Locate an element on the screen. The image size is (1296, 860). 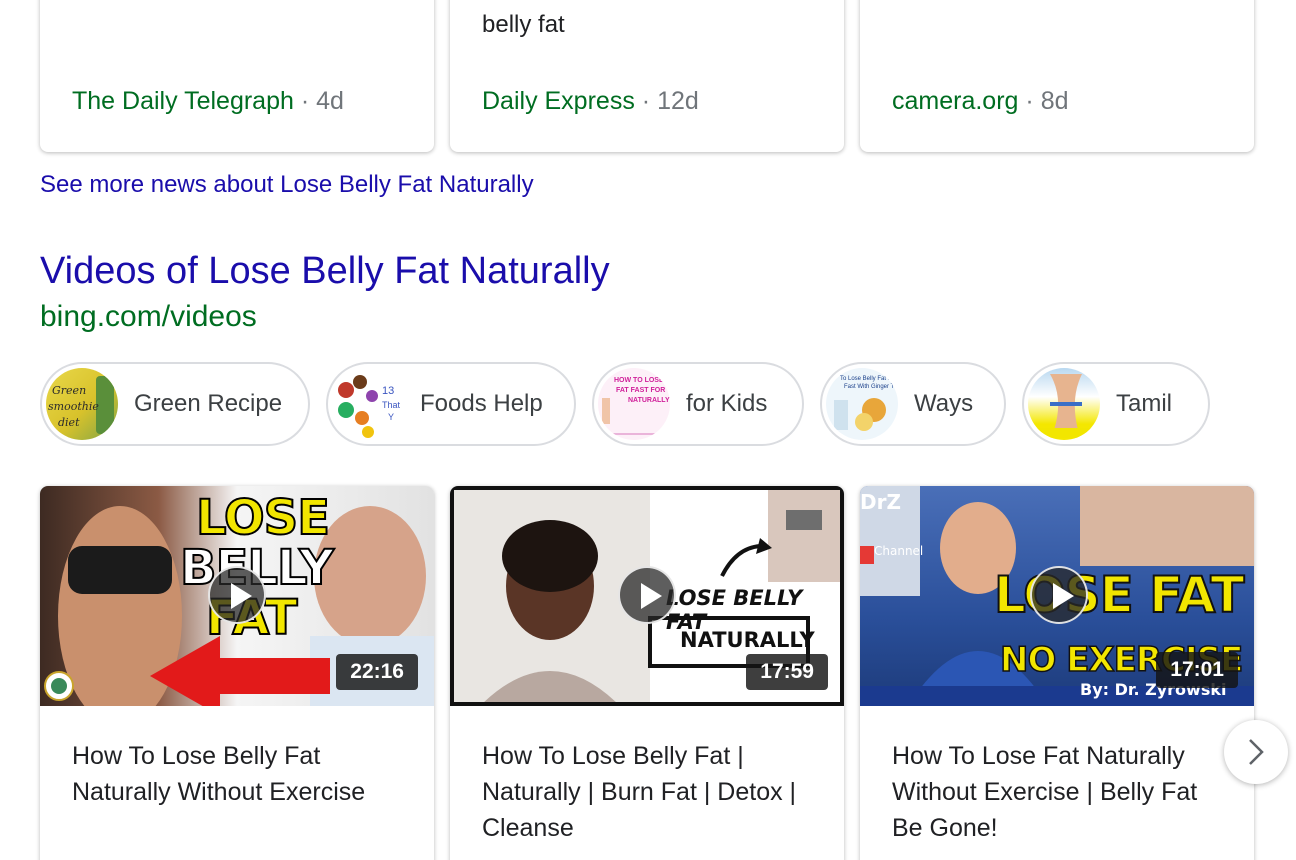
chip-foods-help: 13 That Y Foods Help is located at coordinates (451, 404).